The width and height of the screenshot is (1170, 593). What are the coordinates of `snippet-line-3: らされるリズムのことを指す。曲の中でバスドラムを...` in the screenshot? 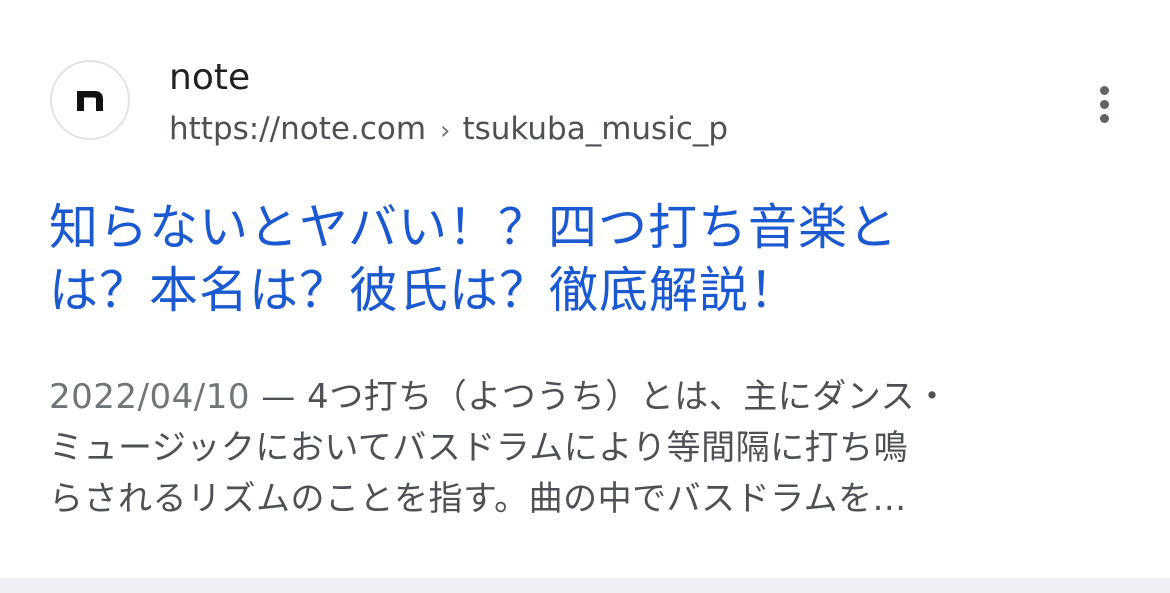 It's located at (478, 499).